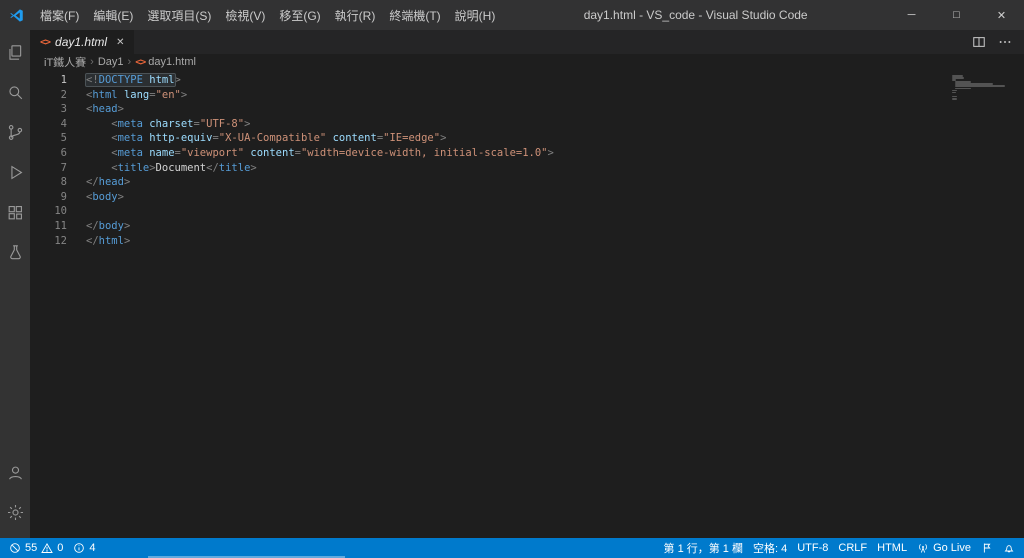 The image size is (1024, 558). I want to click on search-icon, so click(15, 92).